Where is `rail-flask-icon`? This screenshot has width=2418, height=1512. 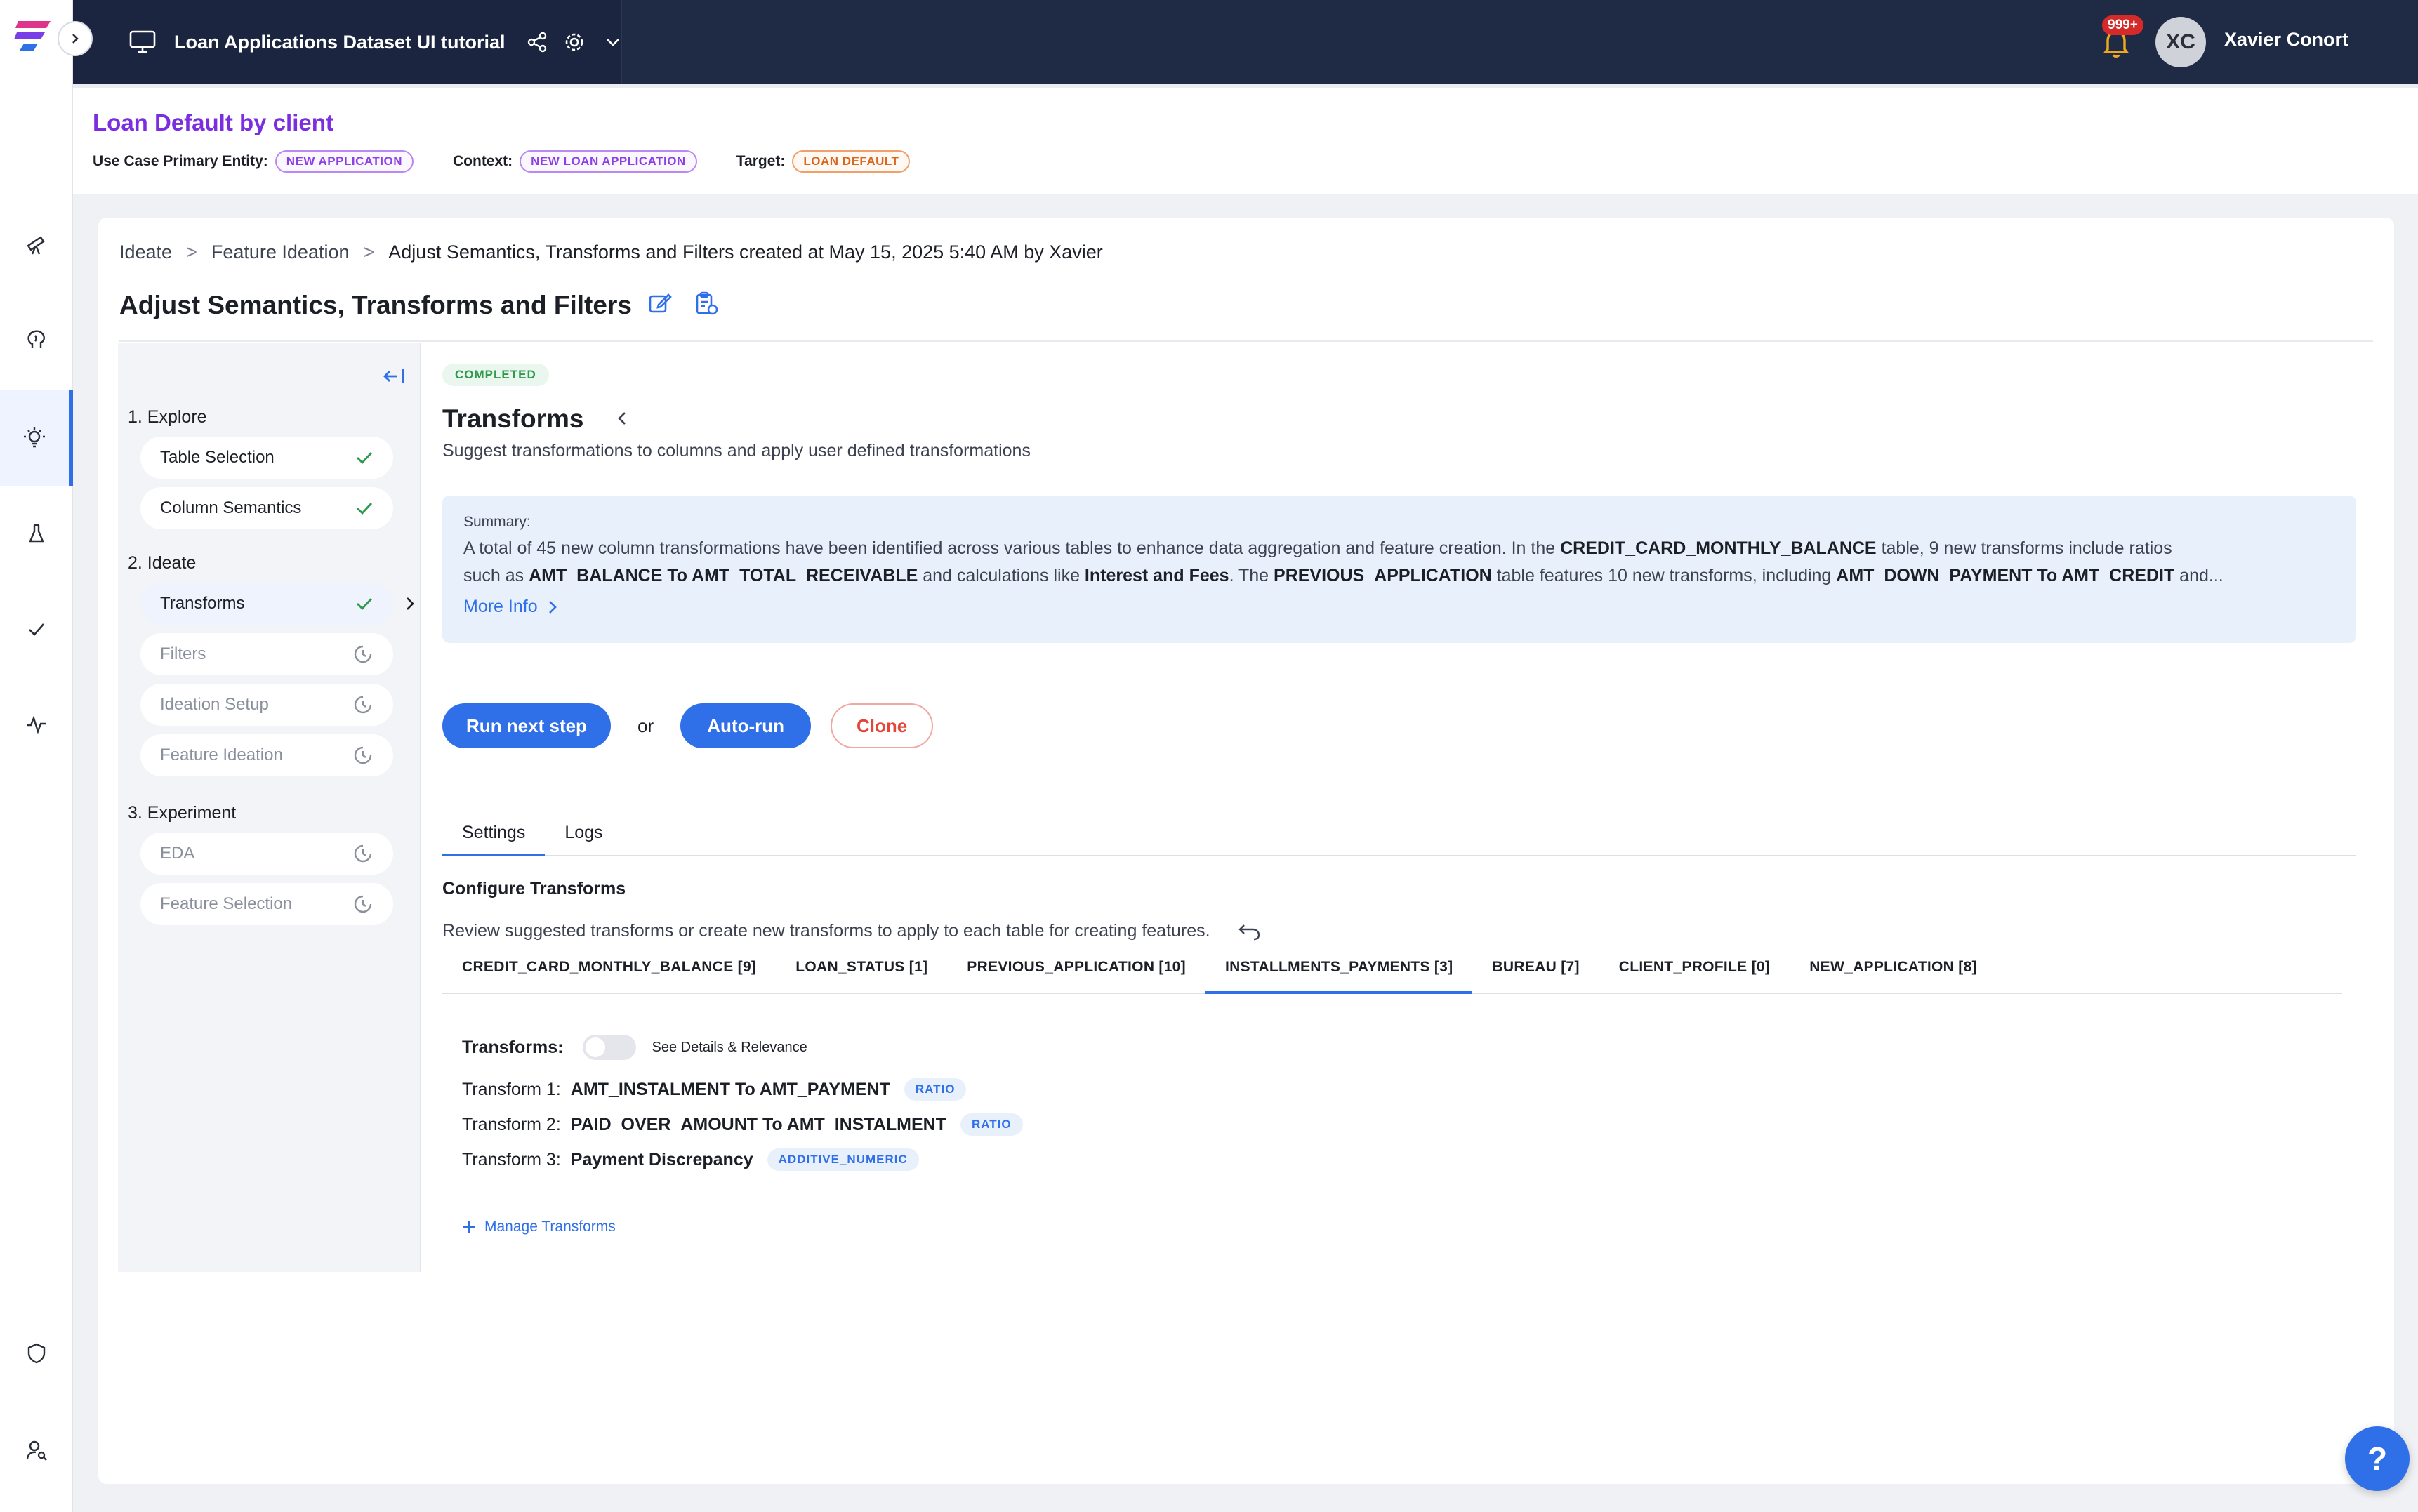
rail-flask-icon is located at coordinates (36, 533).